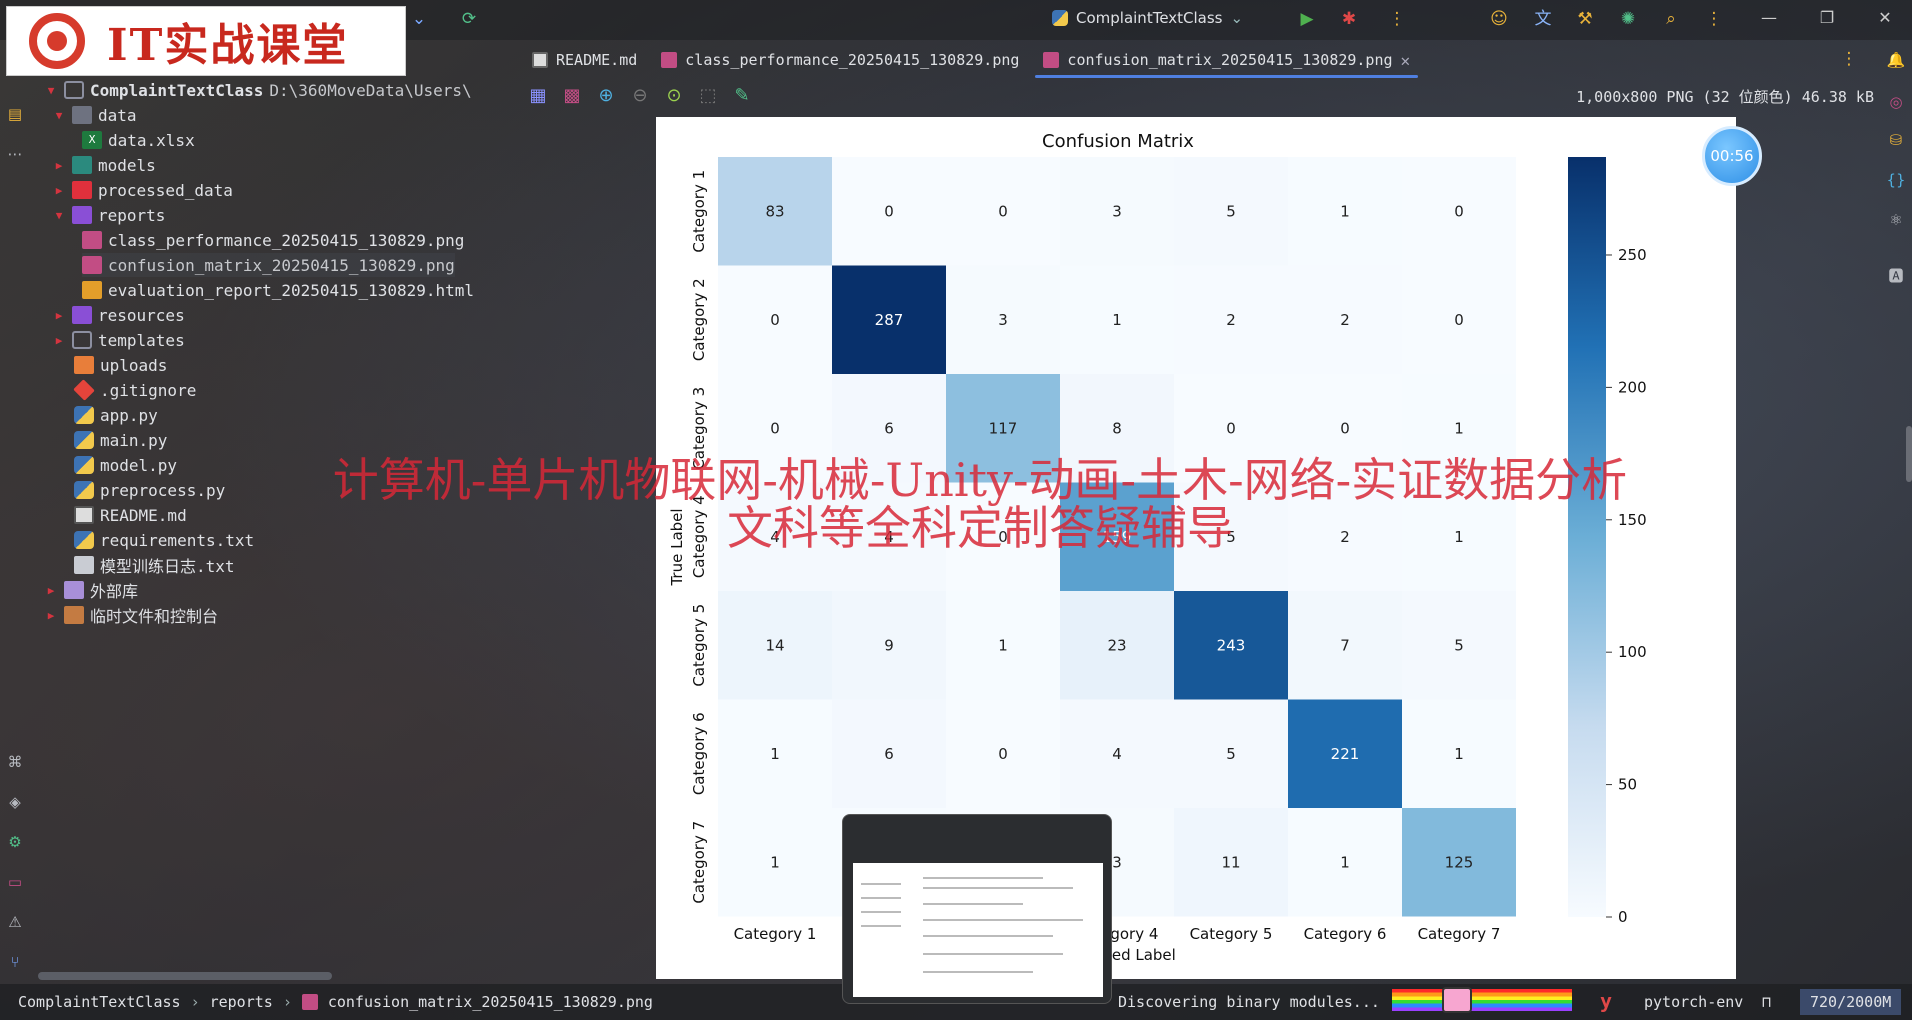  Describe the element at coordinates (15, 114) in the screenshot. I see `project-tool-icon: ▤` at that location.